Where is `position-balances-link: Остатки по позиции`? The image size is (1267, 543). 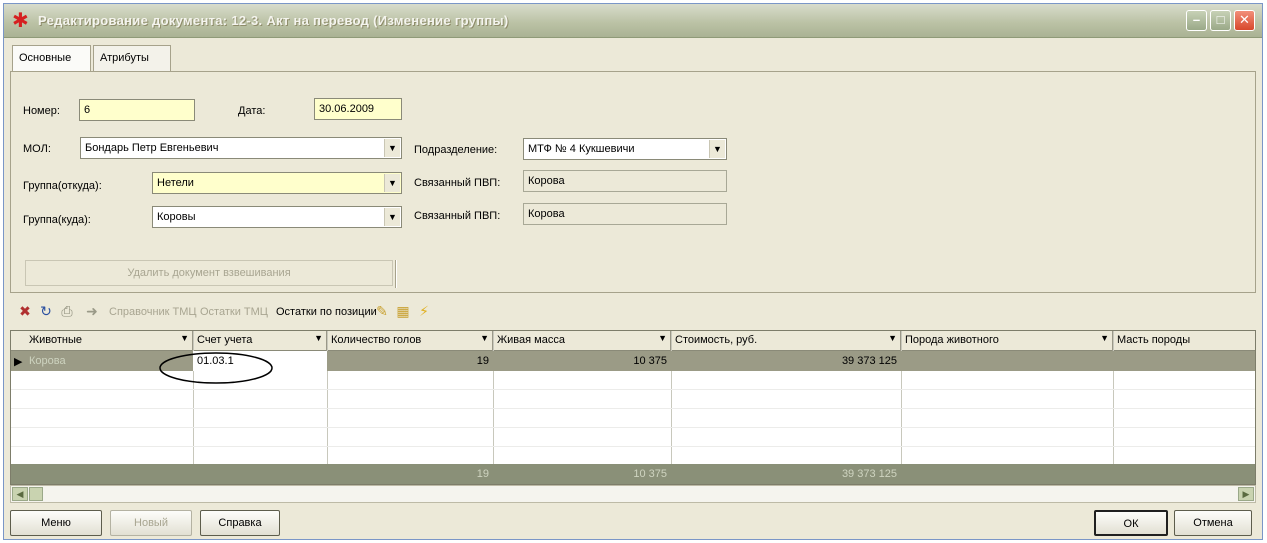 position-balances-link: Остатки по позиции is located at coordinates (326, 312).